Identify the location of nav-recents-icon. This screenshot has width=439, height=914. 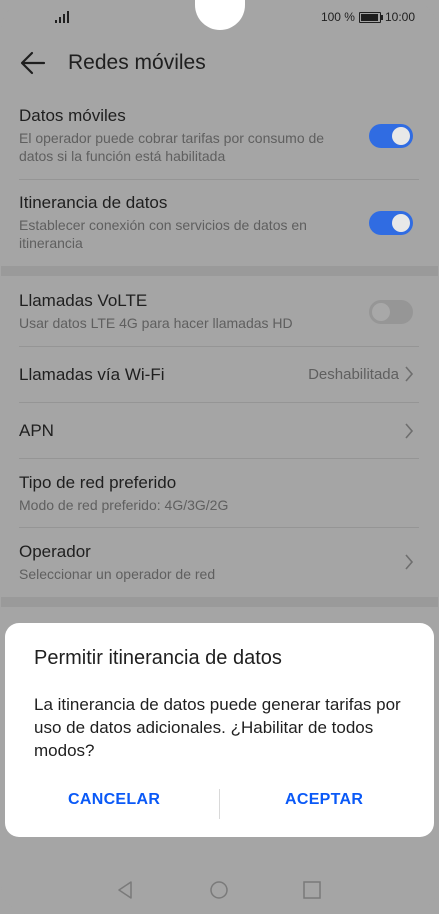
(312, 890).